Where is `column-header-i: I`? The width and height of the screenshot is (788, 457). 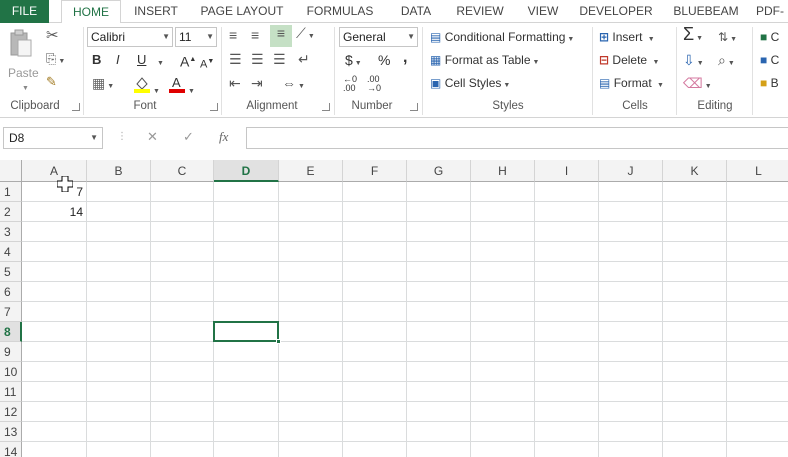 column-header-i: I is located at coordinates (567, 171).